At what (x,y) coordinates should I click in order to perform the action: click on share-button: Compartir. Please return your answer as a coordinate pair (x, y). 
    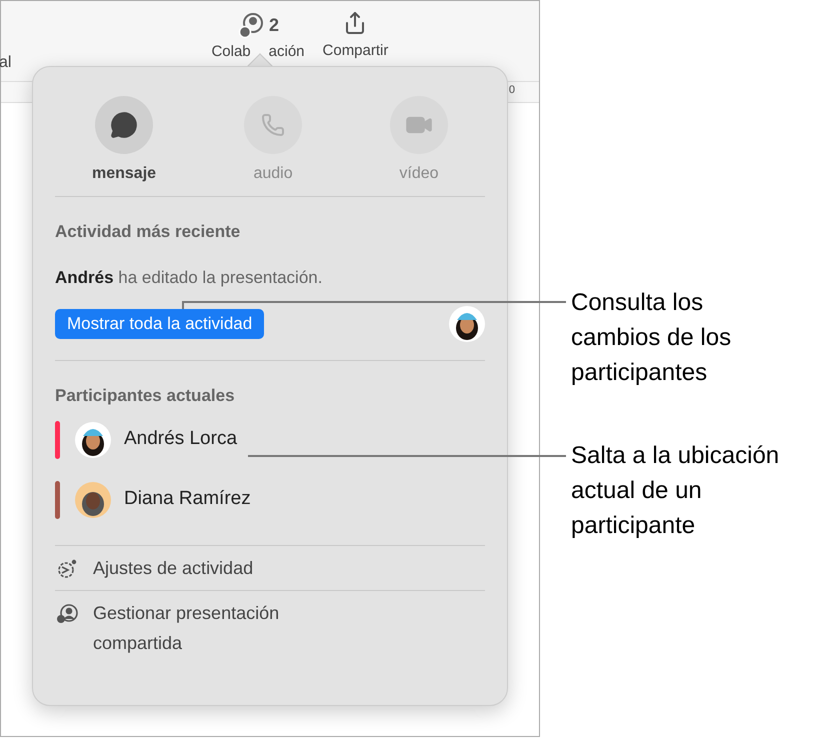
    Looking at the image, I should click on (355, 35).